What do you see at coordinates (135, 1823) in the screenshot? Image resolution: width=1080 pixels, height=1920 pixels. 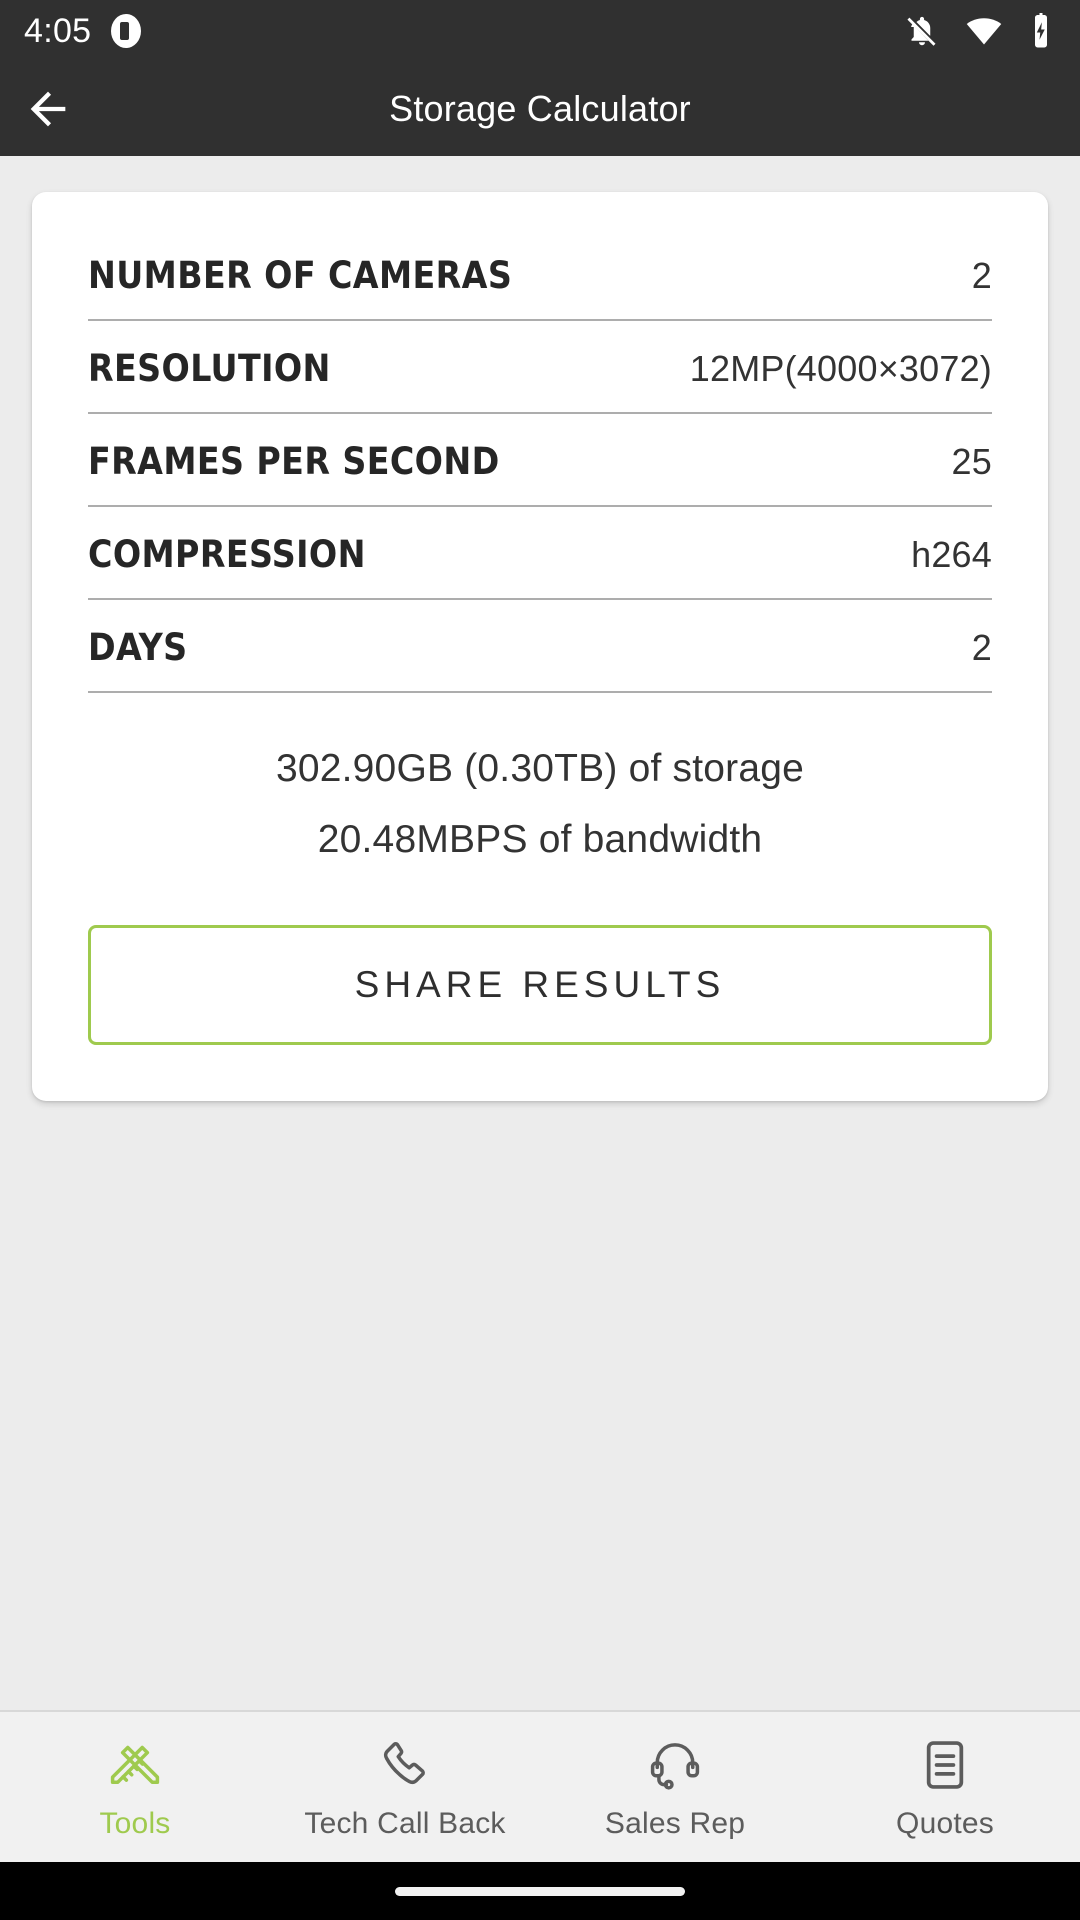 I see `nav-item-label: Tools` at bounding box center [135, 1823].